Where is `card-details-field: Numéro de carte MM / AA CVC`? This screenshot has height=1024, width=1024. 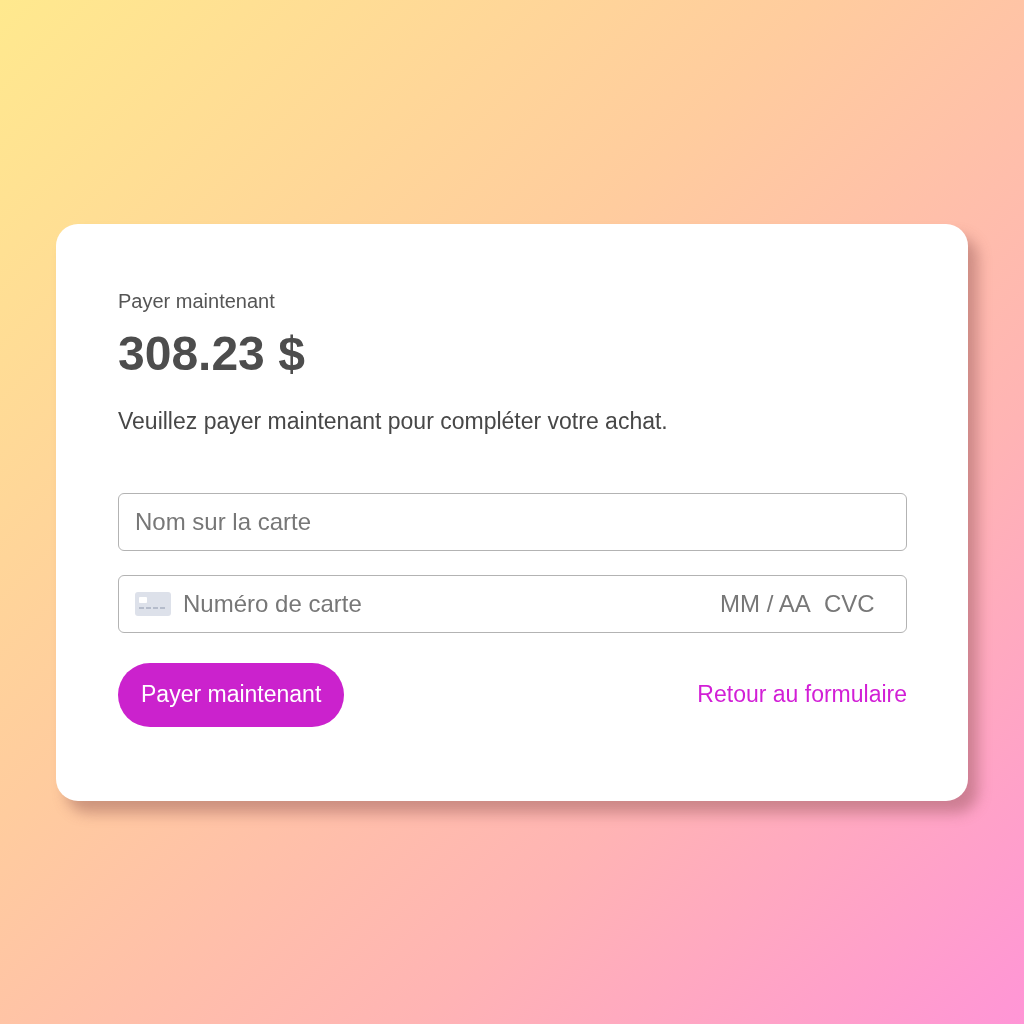 card-details-field: Numéro de carte MM / AA CVC is located at coordinates (512, 603).